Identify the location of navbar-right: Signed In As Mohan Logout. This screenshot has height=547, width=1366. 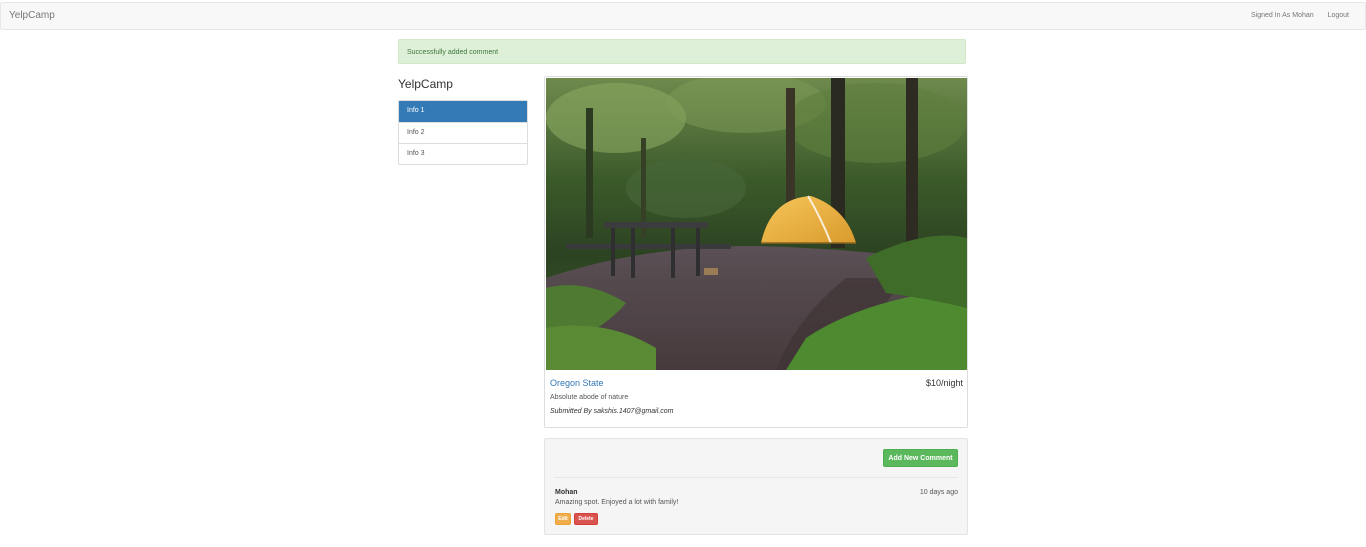
(1294, 15).